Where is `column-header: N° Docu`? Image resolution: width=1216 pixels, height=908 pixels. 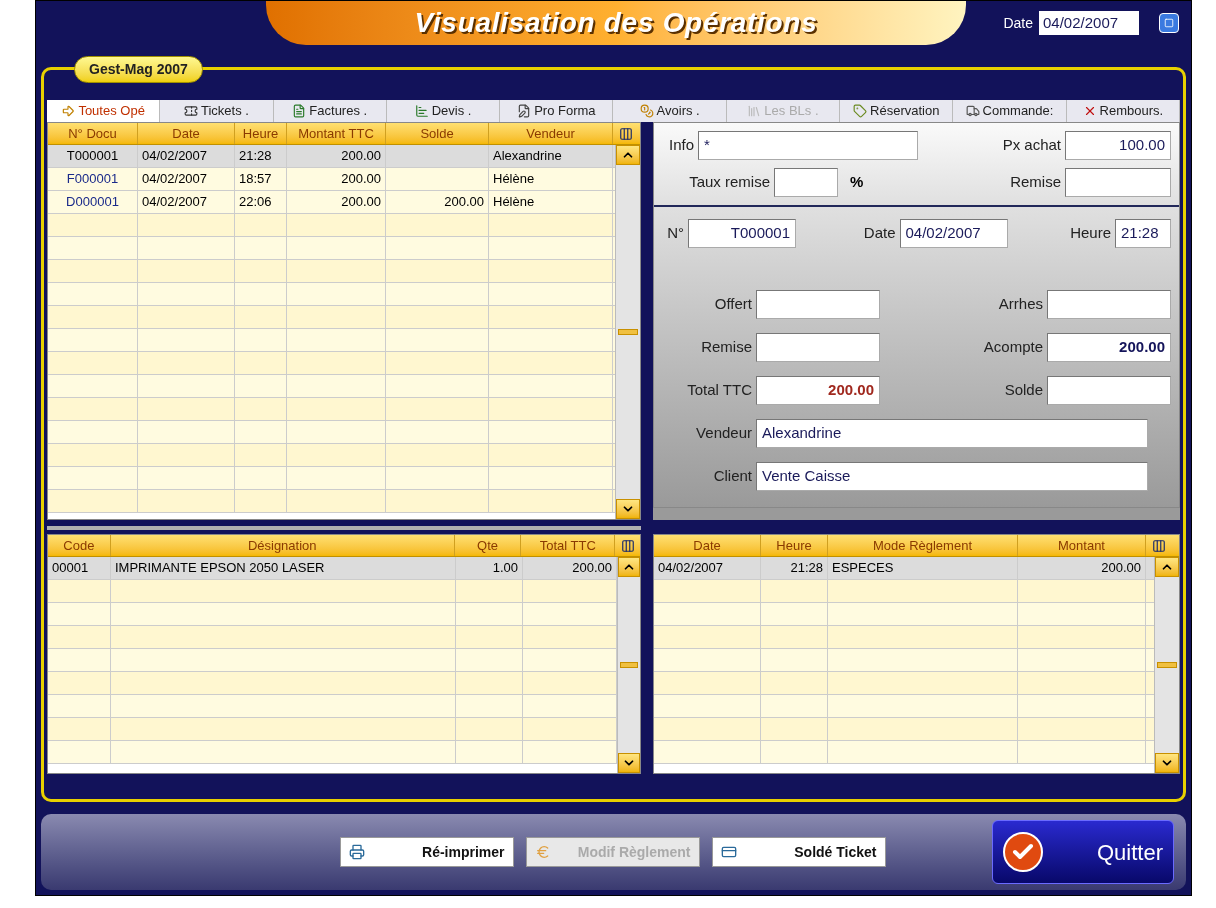 column-header: N° Docu is located at coordinates (93, 133).